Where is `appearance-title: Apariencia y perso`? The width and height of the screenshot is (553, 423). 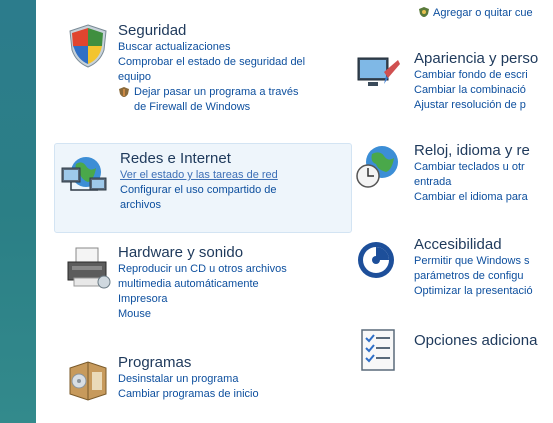 appearance-title: Apariencia y perso is located at coordinates (476, 59).